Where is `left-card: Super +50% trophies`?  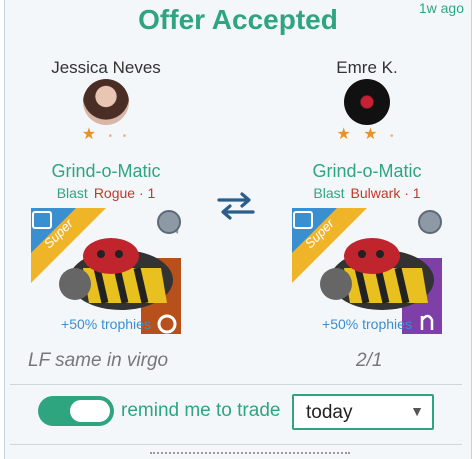 left-card: Super +50% trophies is located at coordinates (106, 271).